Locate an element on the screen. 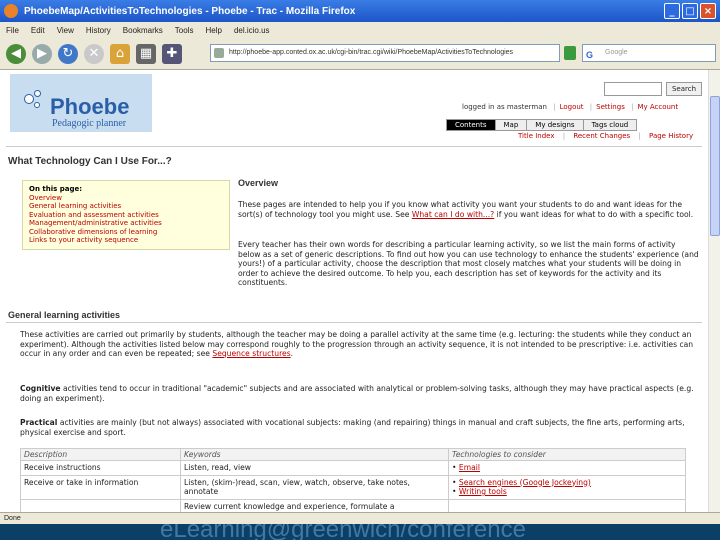 This screenshot has height=540, width=720. row-description: Receive or take in information is located at coordinates (100, 487).